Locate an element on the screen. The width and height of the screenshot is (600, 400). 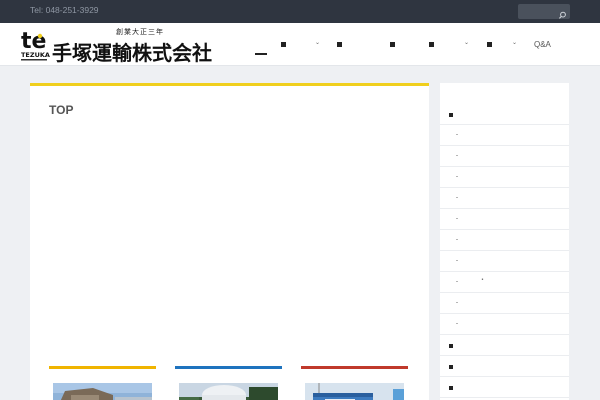
nav-qa-label: Q&A is located at coordinates (542, 44).